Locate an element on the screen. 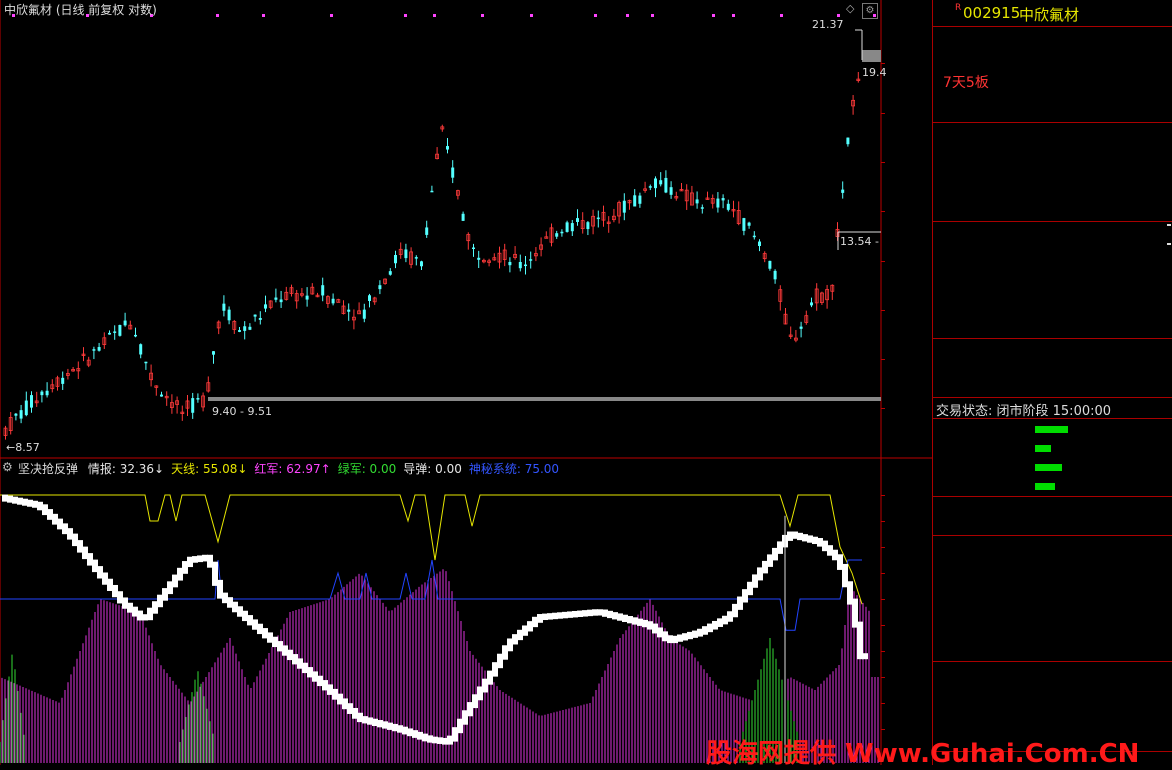  restriction-flag: R is located at coordinates (958, 8).